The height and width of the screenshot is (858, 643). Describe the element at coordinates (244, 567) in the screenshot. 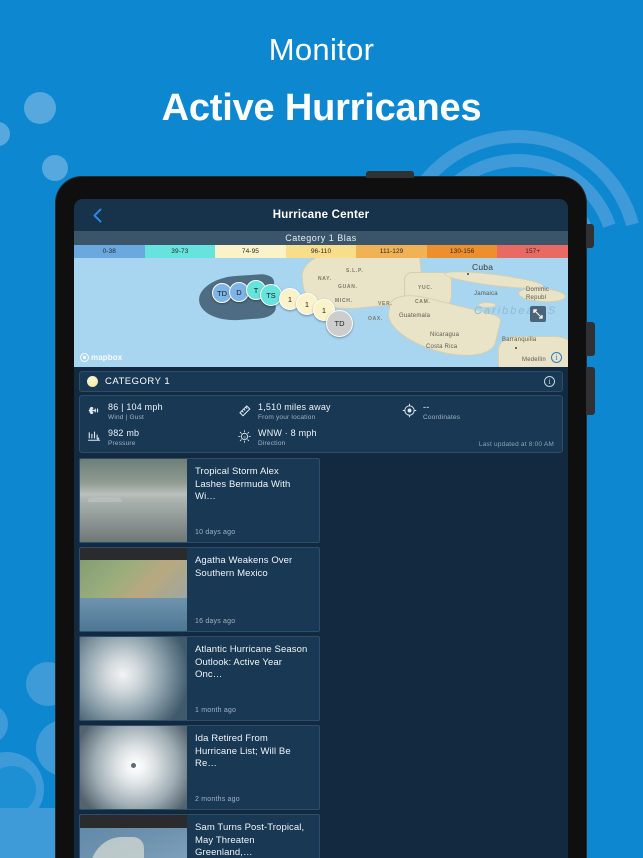

I see `news-title: Agatha Weakens Over Southern Mexico` at that location.